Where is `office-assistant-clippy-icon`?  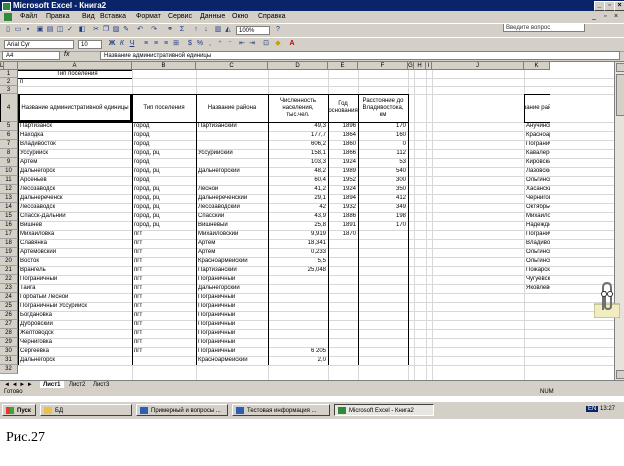 office-assistant-clippy-icon is located at coordinates (607, 299).